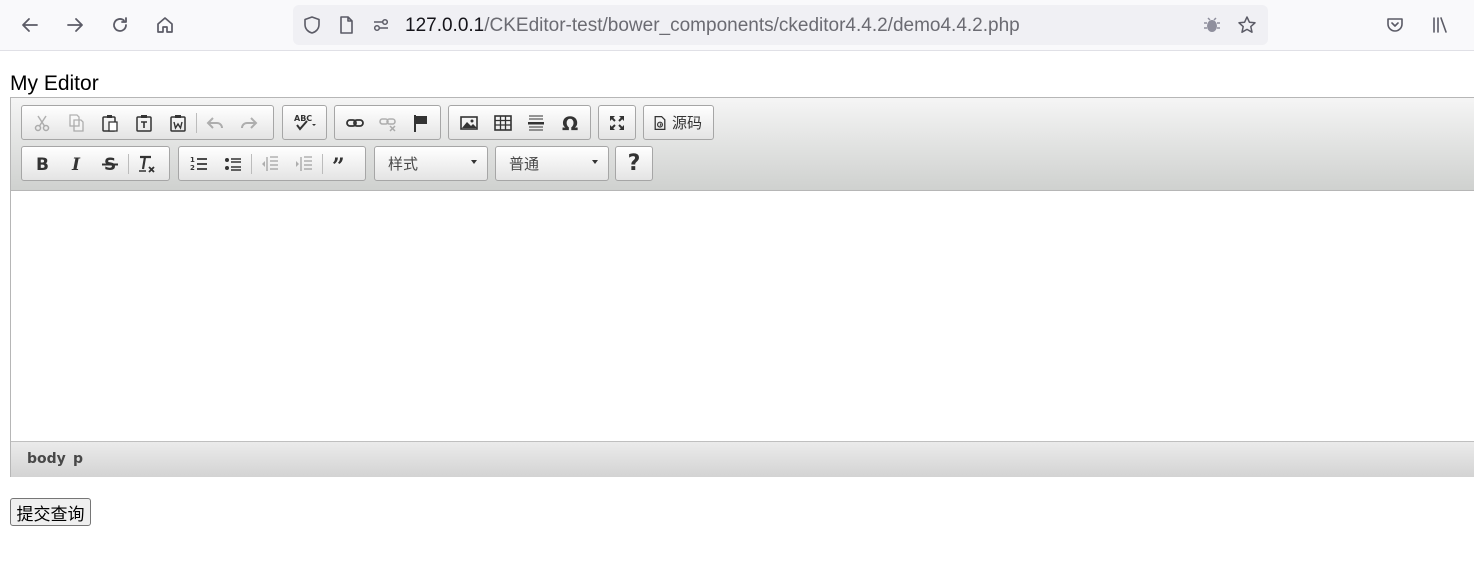 This screenshot has height=562, width=1474. What do you see at coordinates (503, 122) in the screenshot?
I see `table-button` at bounding box center [503, 122].